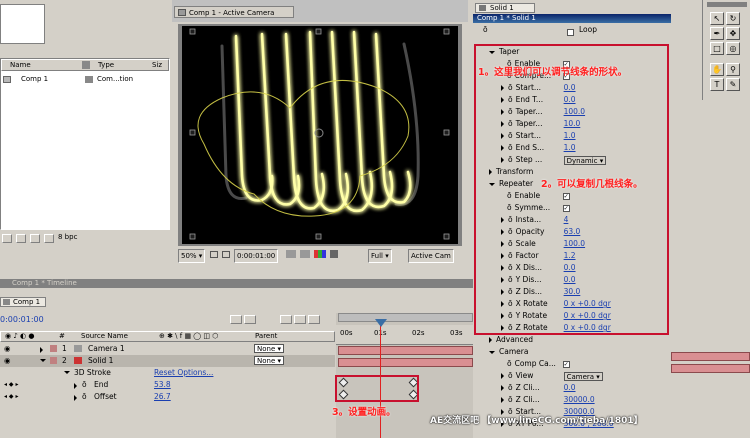 This screenshot has height=438, width=750. Describe the element at coordinates (105, 396) in the screenshot. I see `property-name: Offset` at that location.